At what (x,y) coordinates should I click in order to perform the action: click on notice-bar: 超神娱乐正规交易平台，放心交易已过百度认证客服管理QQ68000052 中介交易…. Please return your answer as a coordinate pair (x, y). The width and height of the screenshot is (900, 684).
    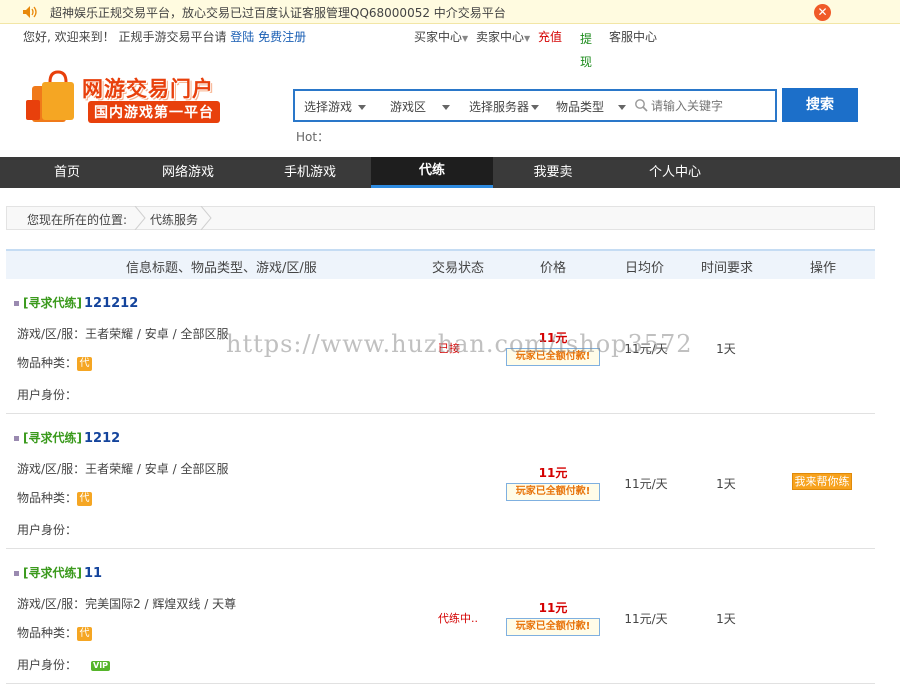
    Looking at the image, I should click on (450, 12).